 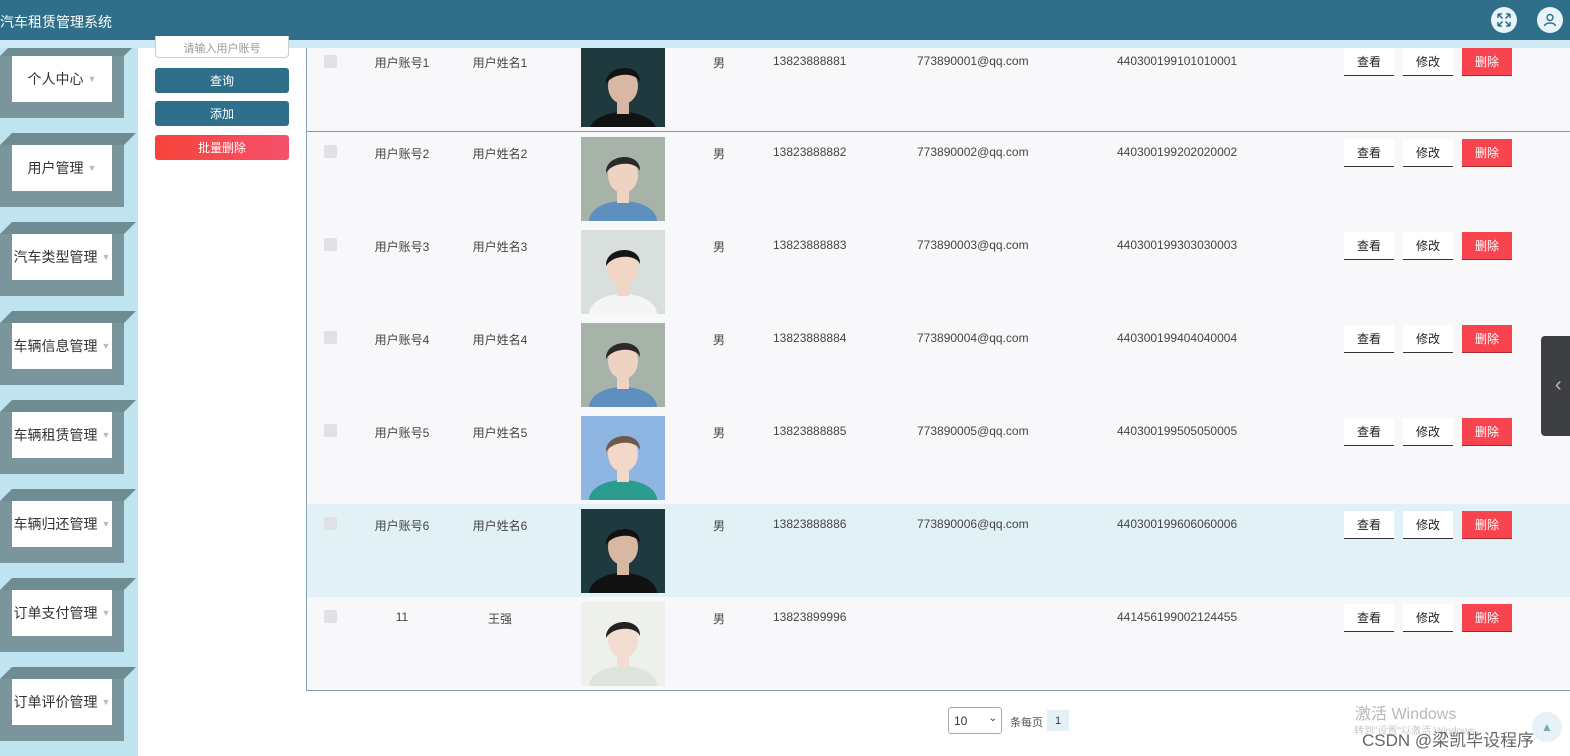 What do you see at coordinates (402, 526) in the screenshot?
I see `cell-account: 用户账号6` at bounding box center [402, 526].